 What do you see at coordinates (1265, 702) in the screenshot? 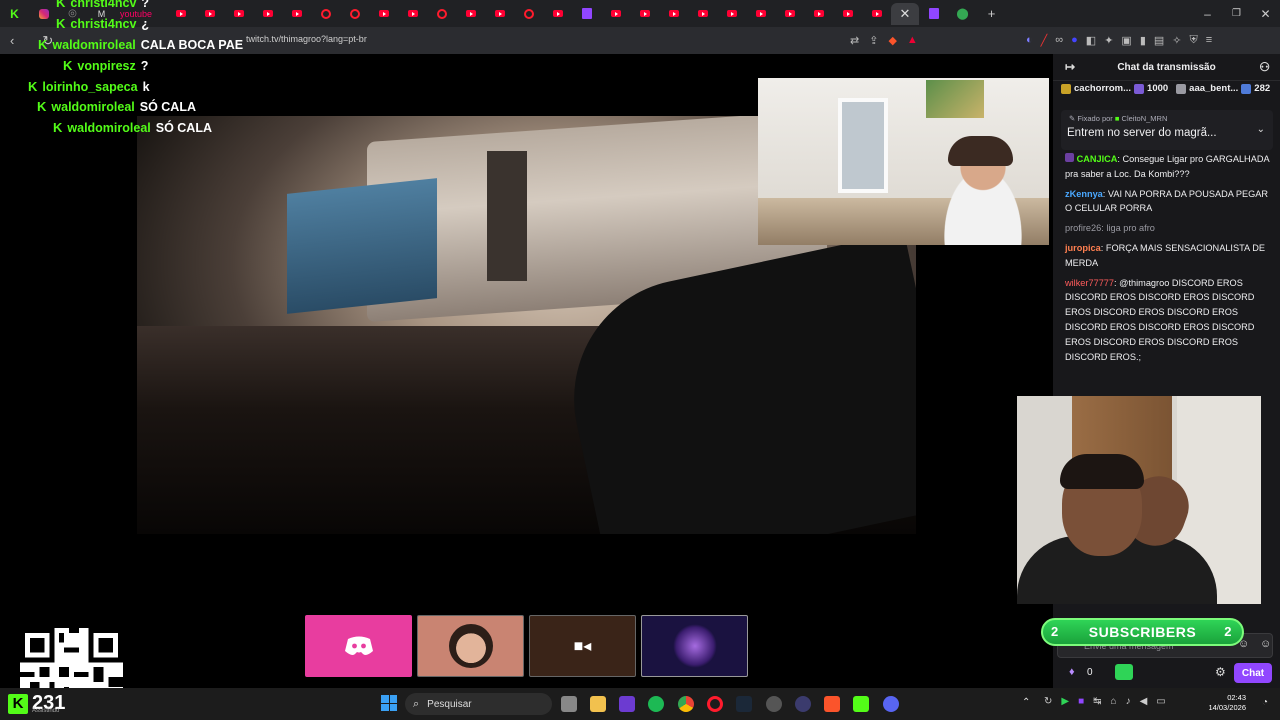
I see `notification-icon: ◔` at bounding box center [1265, 702].